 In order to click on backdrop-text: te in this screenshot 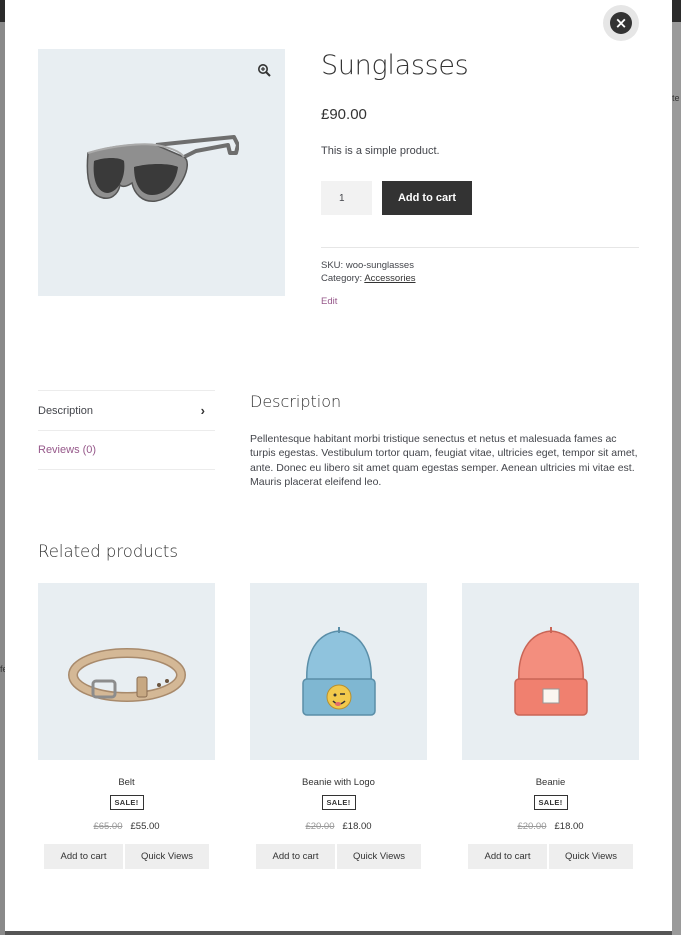, I will do `click(676, 98)`.